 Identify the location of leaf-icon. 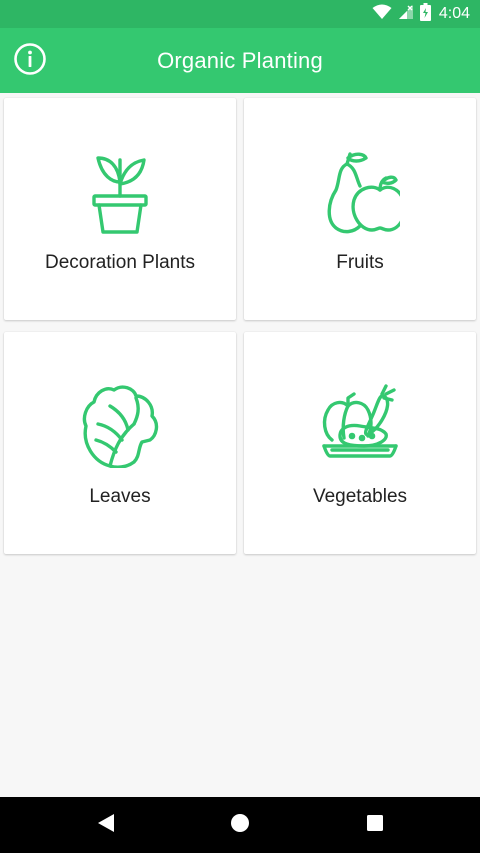
(120, 426).